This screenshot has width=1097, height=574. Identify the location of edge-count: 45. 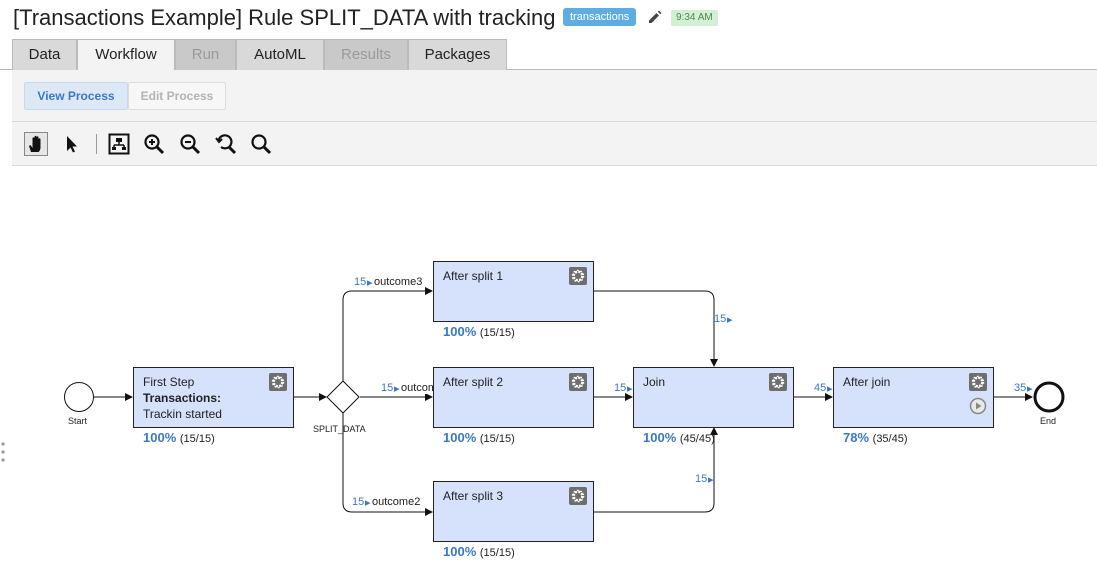
(820, 388).